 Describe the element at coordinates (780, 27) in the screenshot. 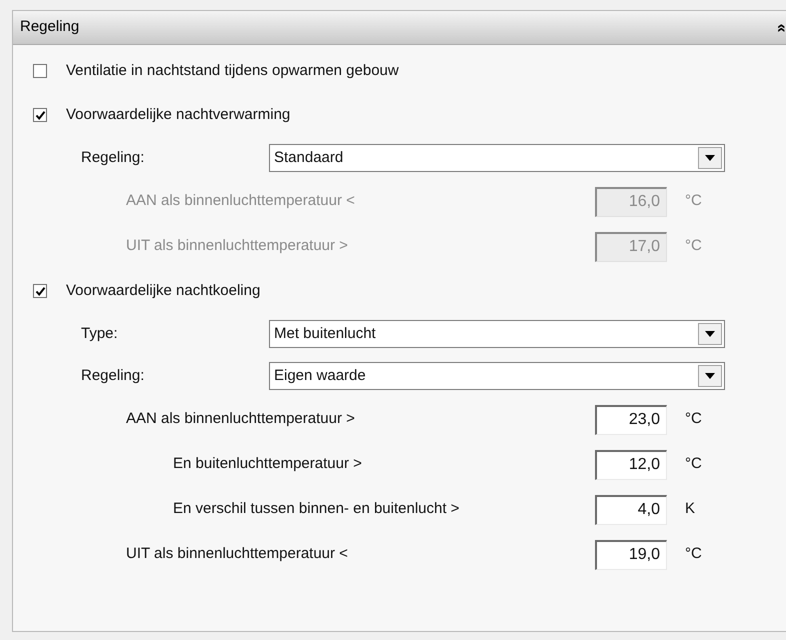

I see `collapse-button: »` at that location.